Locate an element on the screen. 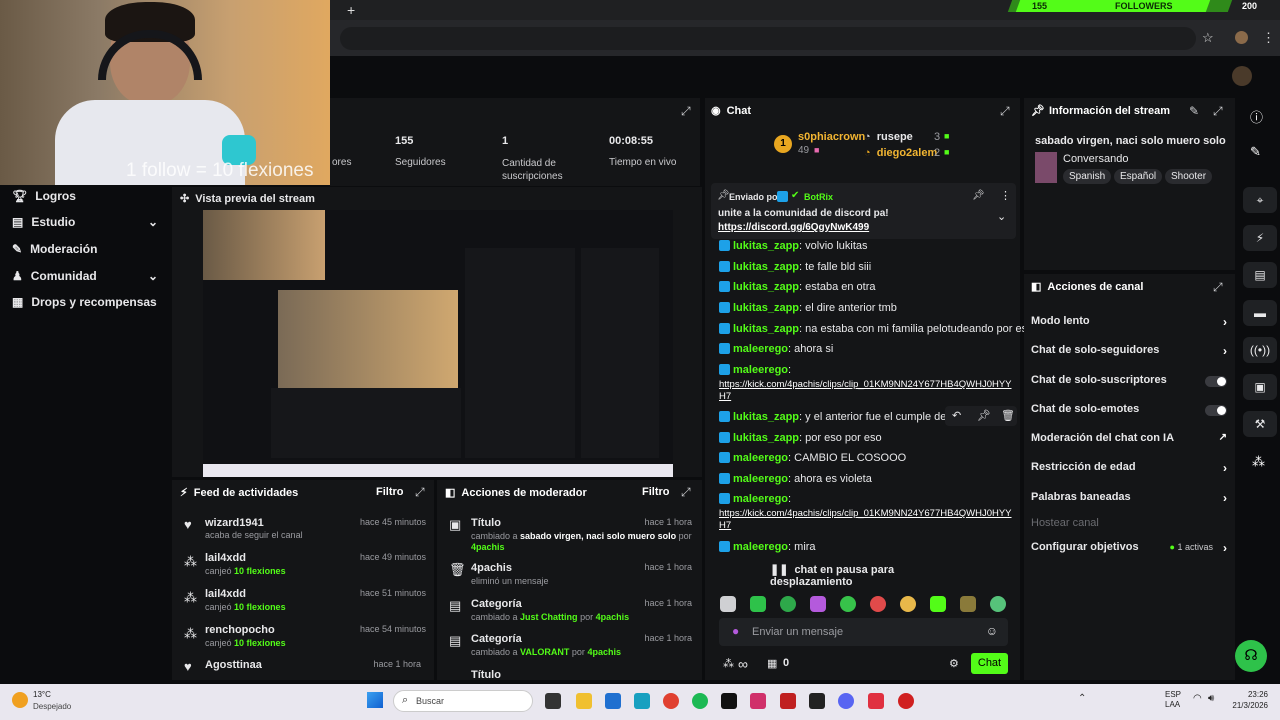  app-icon is located at coordinates (788, 701).